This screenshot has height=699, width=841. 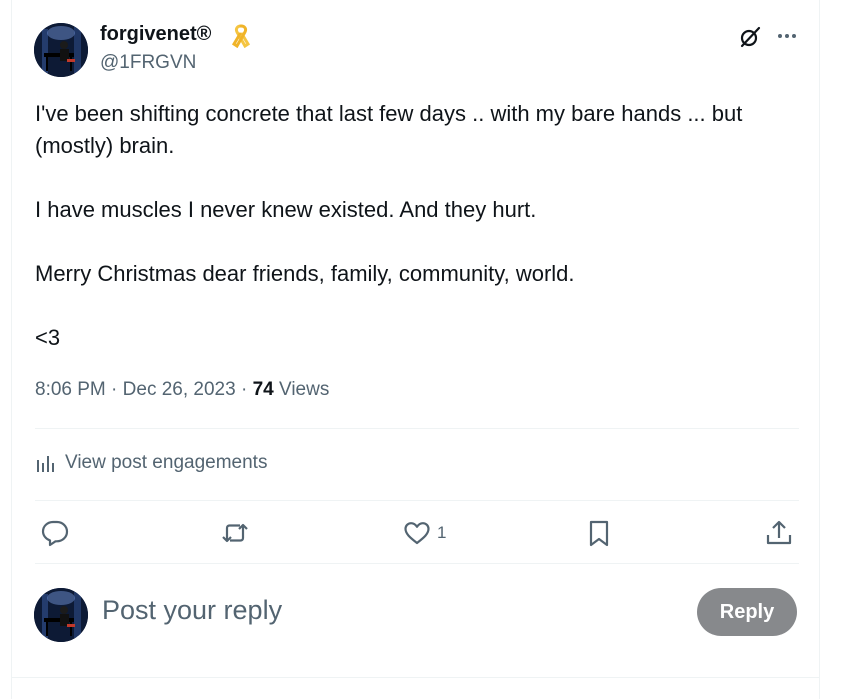 I want to click on post-date: Dec 26, 2023, so click(x=179, y=389).